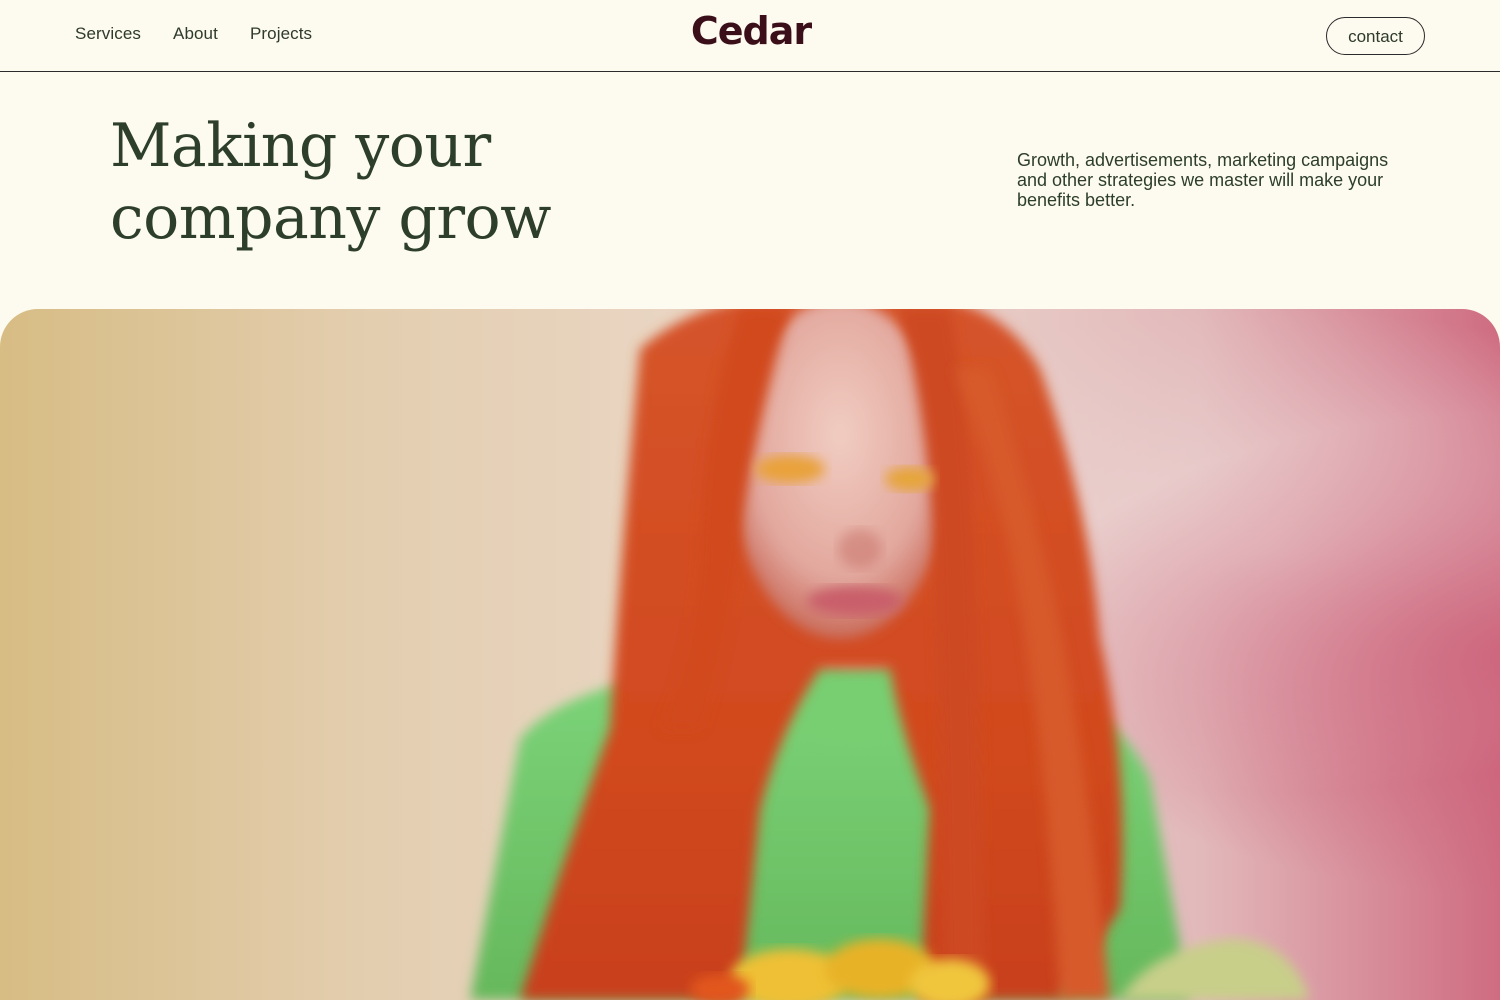  I want to click on main-nav: Services About Projects, so click(193, 34).